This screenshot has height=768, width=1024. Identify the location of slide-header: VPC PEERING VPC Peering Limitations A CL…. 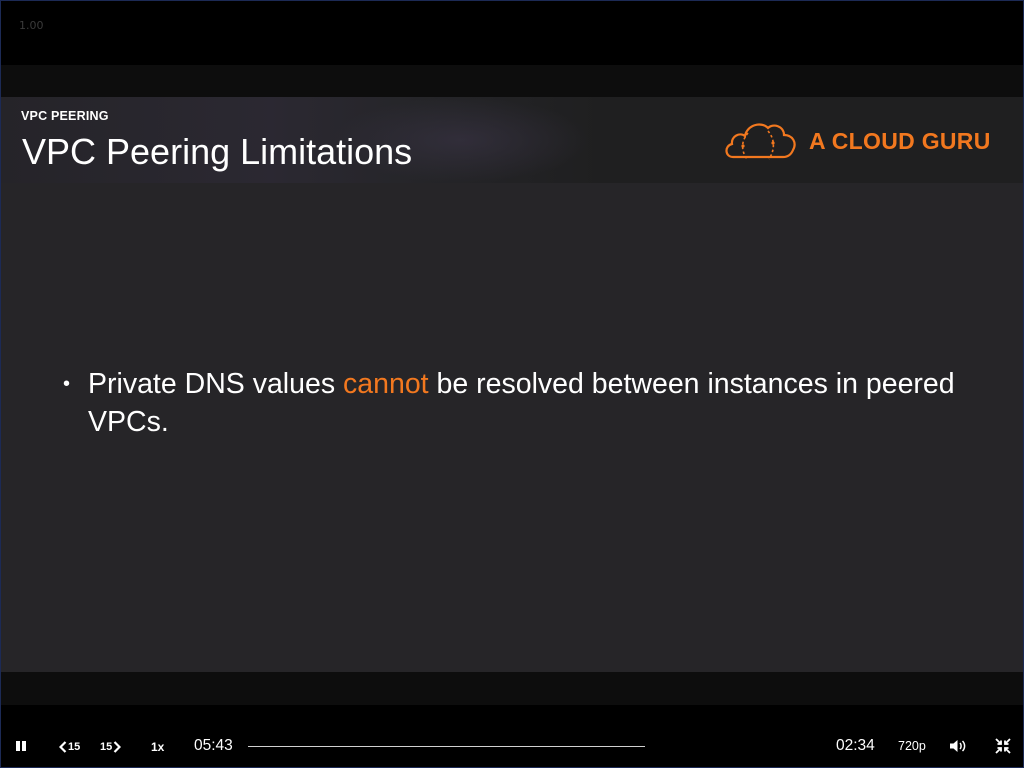
(512, 140).